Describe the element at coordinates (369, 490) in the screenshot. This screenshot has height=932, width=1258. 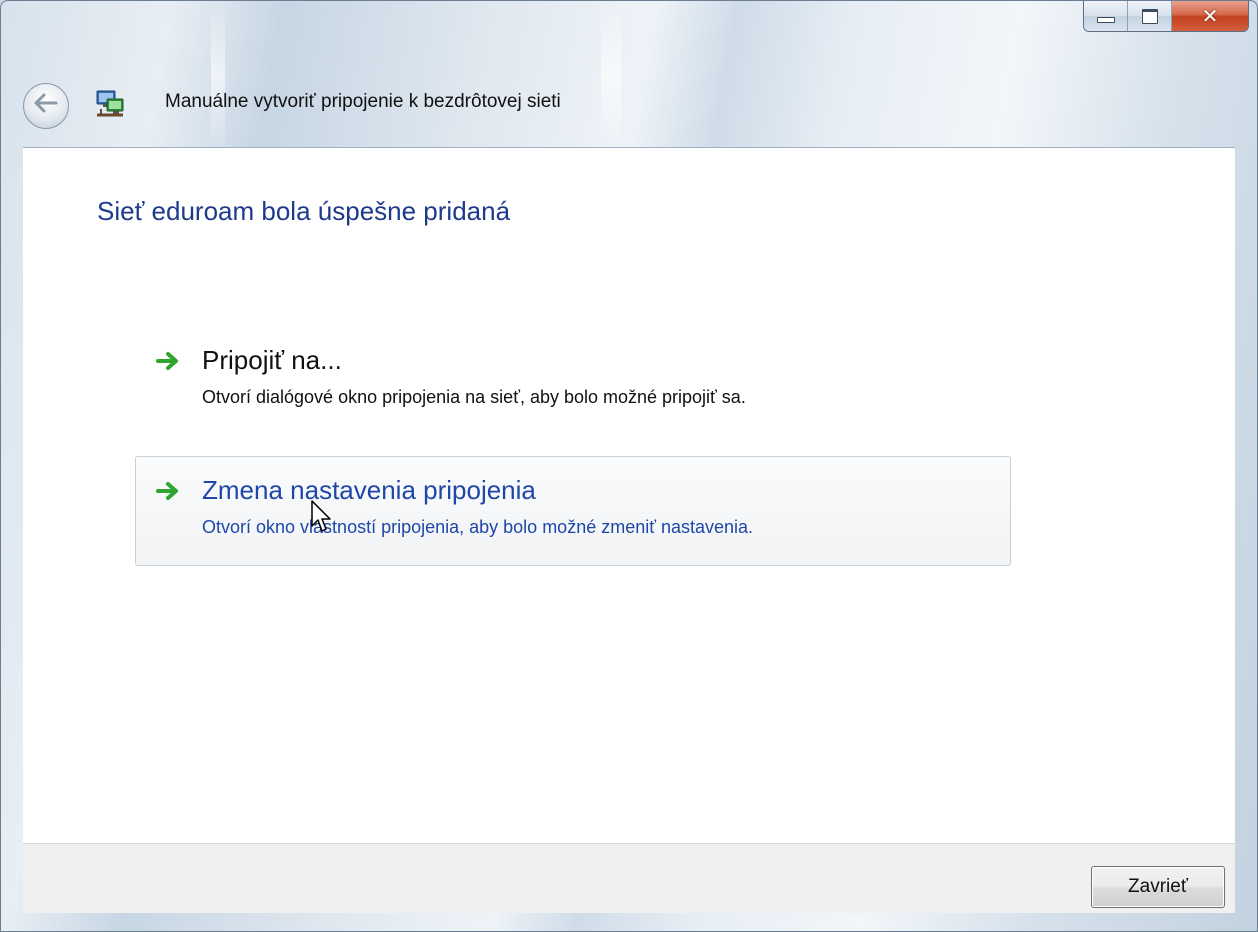
I see `change-settings-option-title: Zmena nastavenia pripojenia` at that location.